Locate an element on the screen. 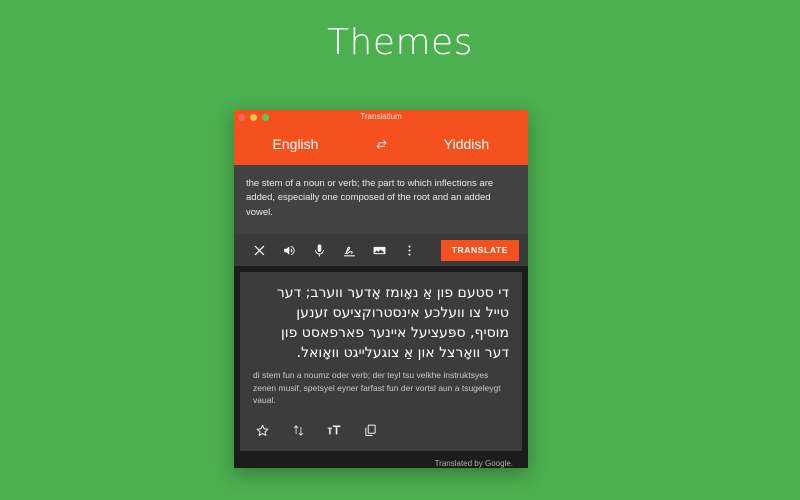  favorite-button is located at coordinates (262, 430).